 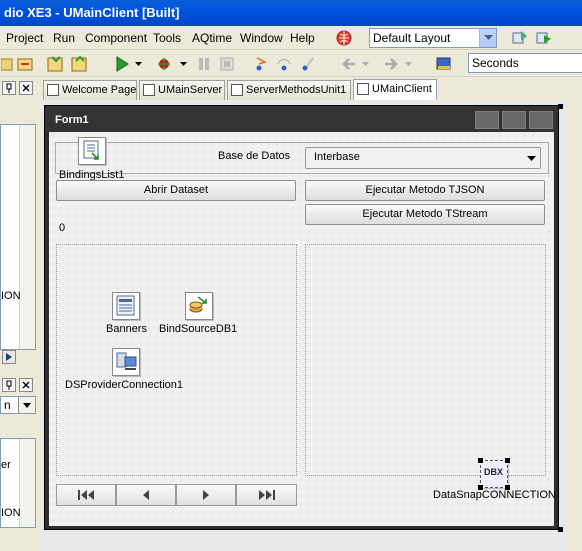 I want to click on object-selector: n, so click(x=18, y=405).